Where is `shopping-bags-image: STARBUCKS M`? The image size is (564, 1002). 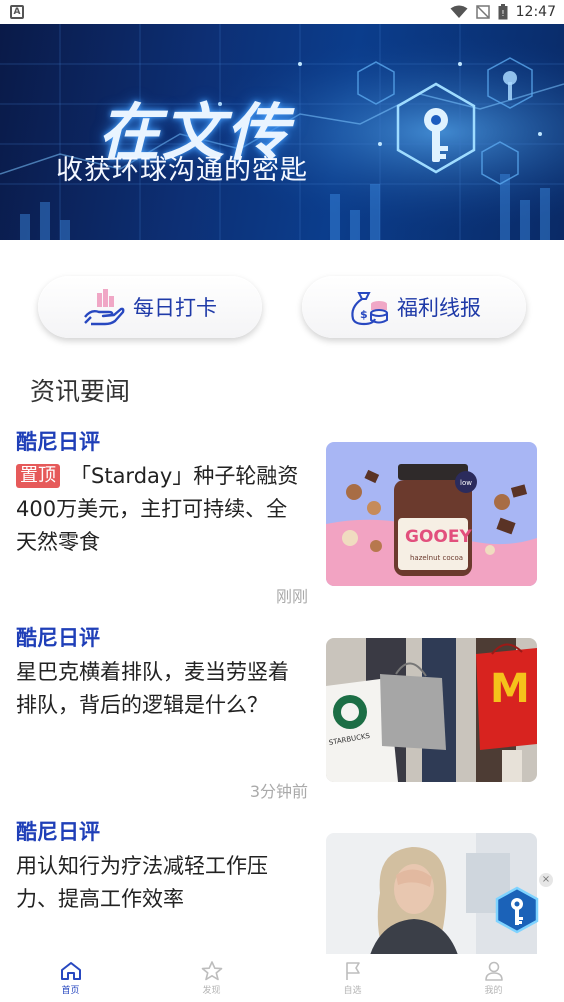
shopping-bags-image: STARBUCKS M is located at coordinates (431, 710).